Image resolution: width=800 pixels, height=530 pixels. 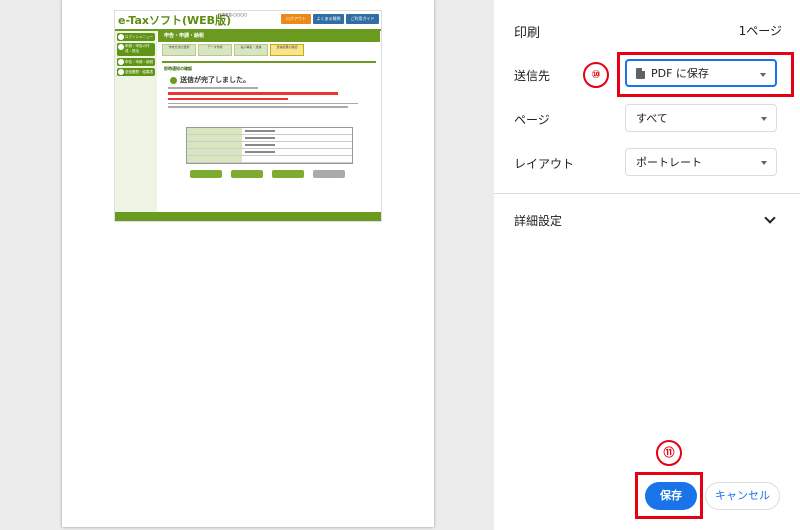 I want to click on step-number-10: ⑩, so click(x=596, y=75).